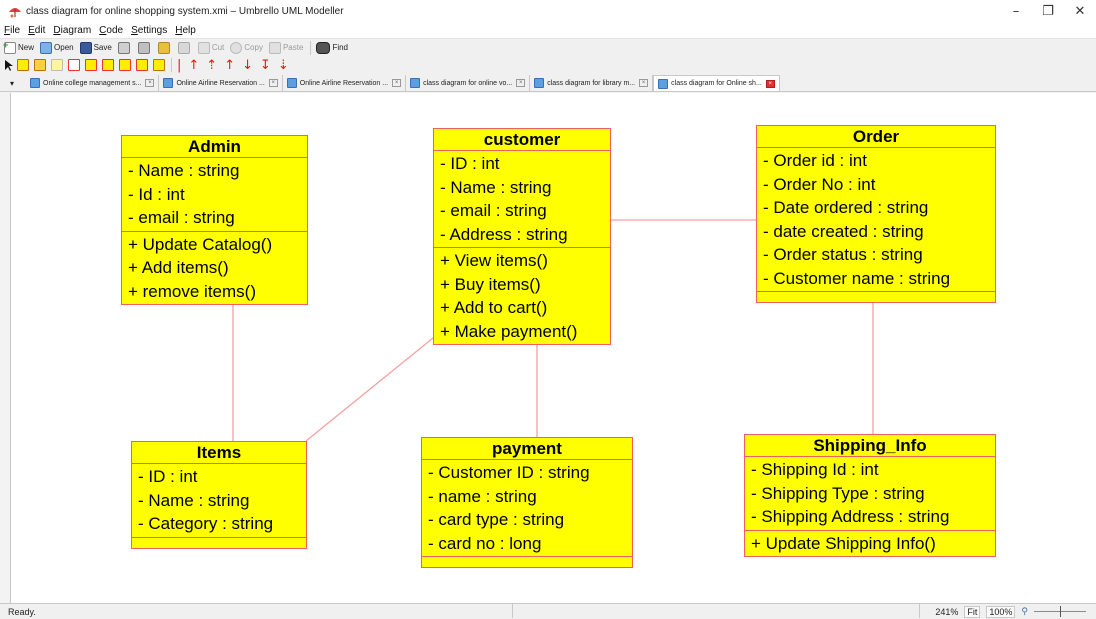 The width and height of the screenshot is (1096, 619). Describe the element at coordinates (149, 30) in the screenshot. I see `menu-settings: Settings` at that location.